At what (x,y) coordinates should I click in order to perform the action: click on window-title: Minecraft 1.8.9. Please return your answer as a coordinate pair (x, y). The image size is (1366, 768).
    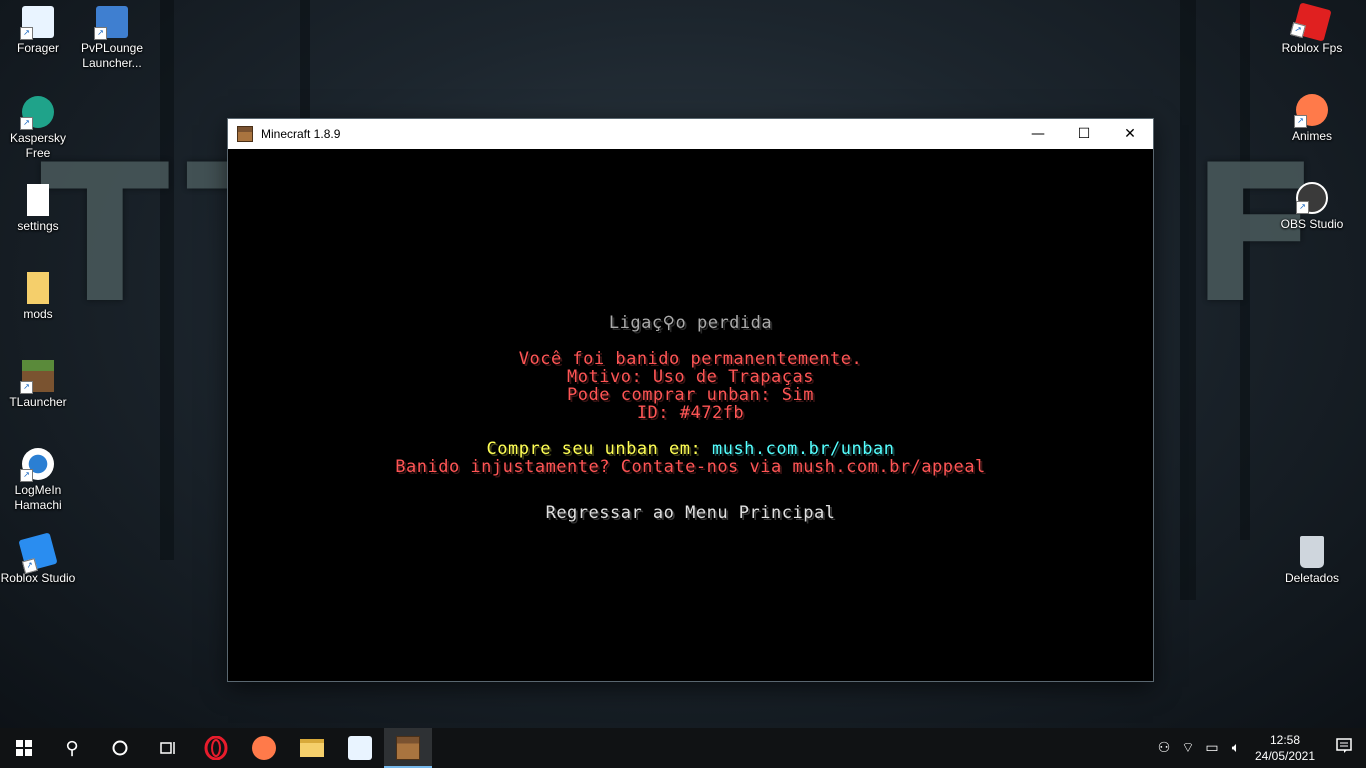
    Looking at the image, I should click on (301, 134).